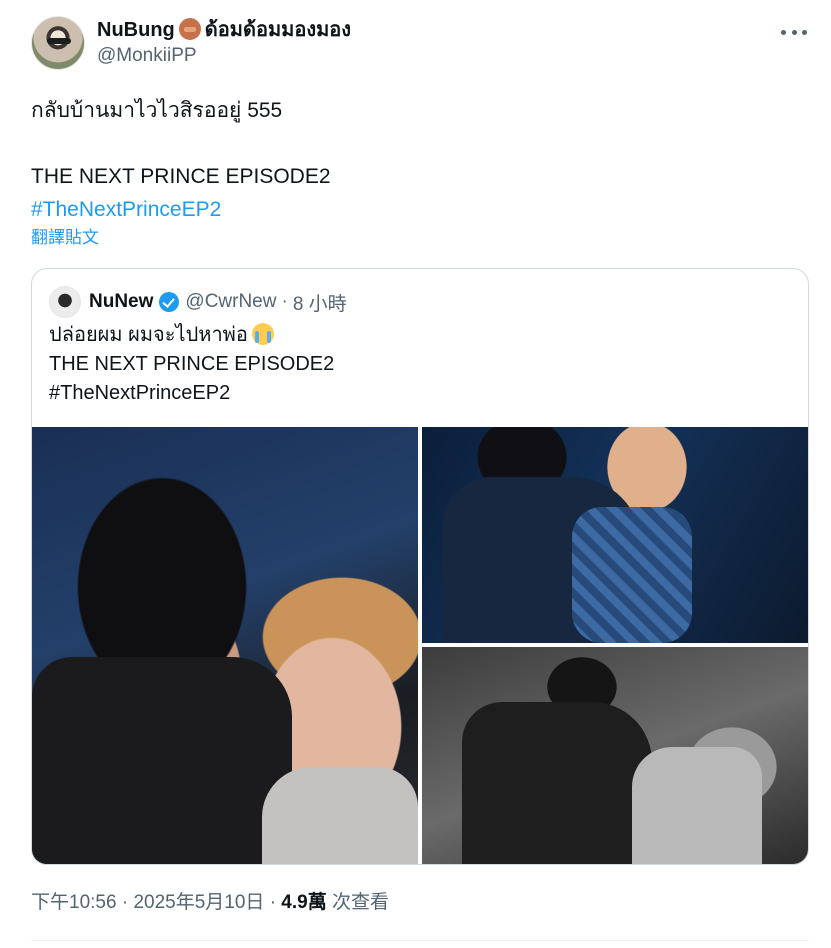 Image resolution: width=831 pixels, height=948 pixels. Describe the element at coordinates (420, 940) in the screenshot. I see `divider` at that location.